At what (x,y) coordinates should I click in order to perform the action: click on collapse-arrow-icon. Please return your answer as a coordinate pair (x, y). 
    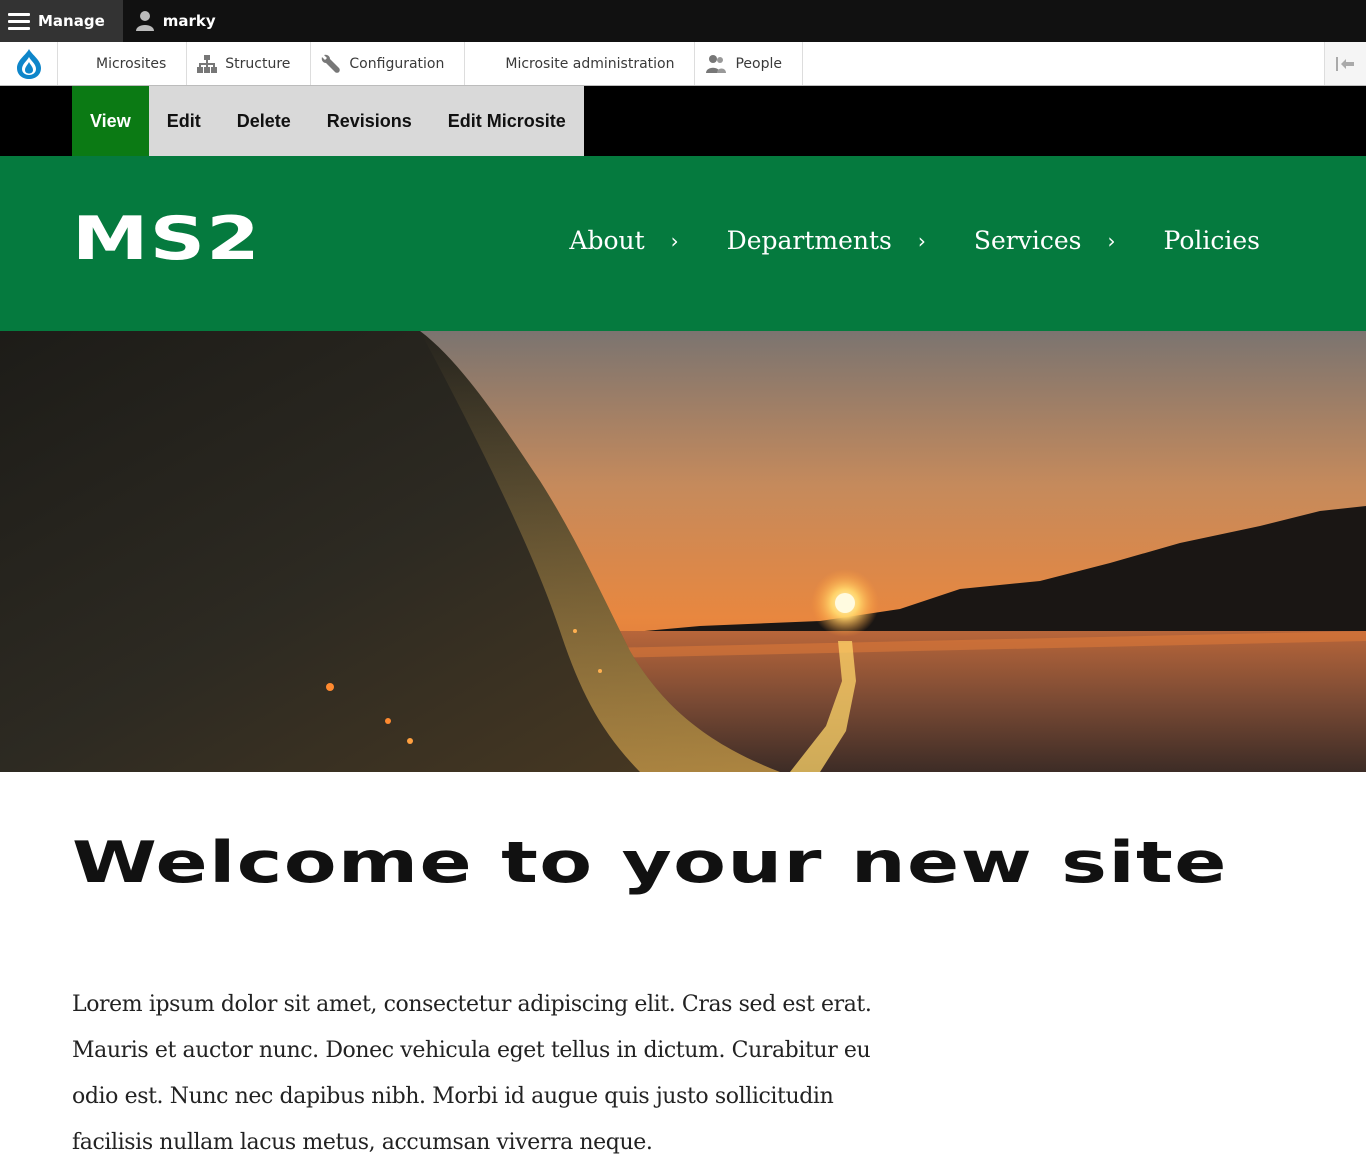
    Looking at the image, I should click on (1344, 63).